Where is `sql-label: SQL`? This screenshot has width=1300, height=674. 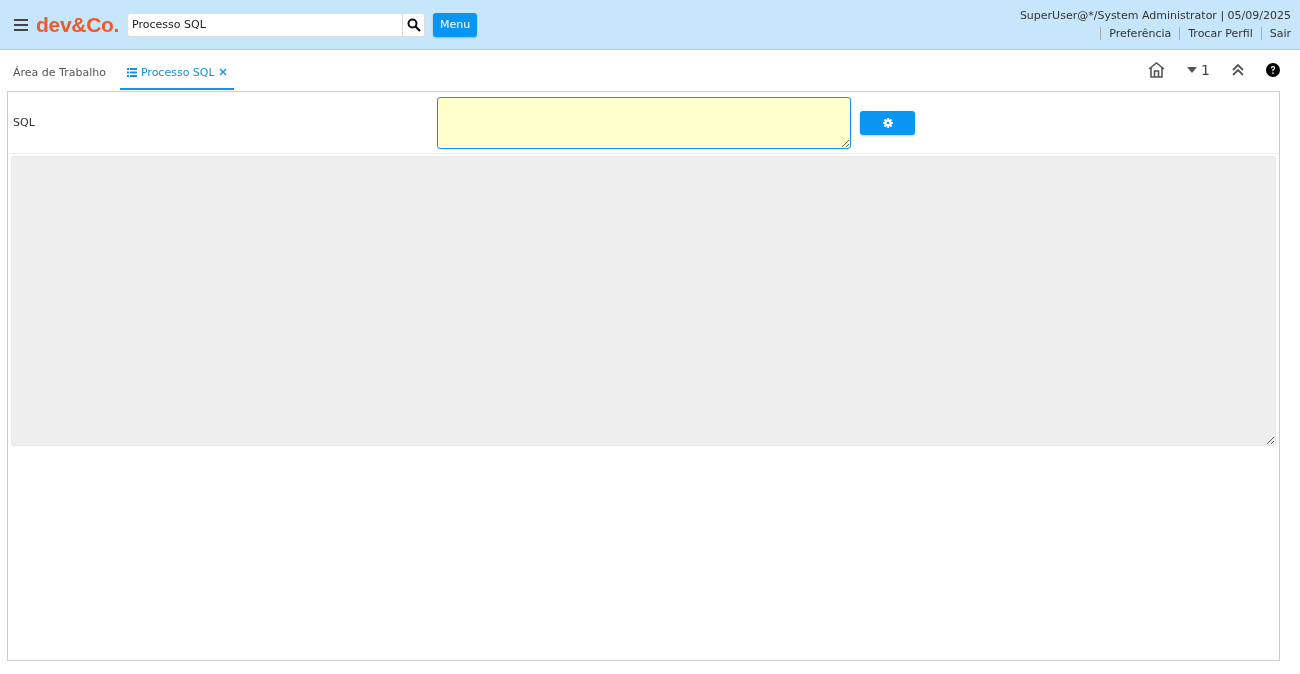 sql-label: SQL is located at coordinates (24, 122).